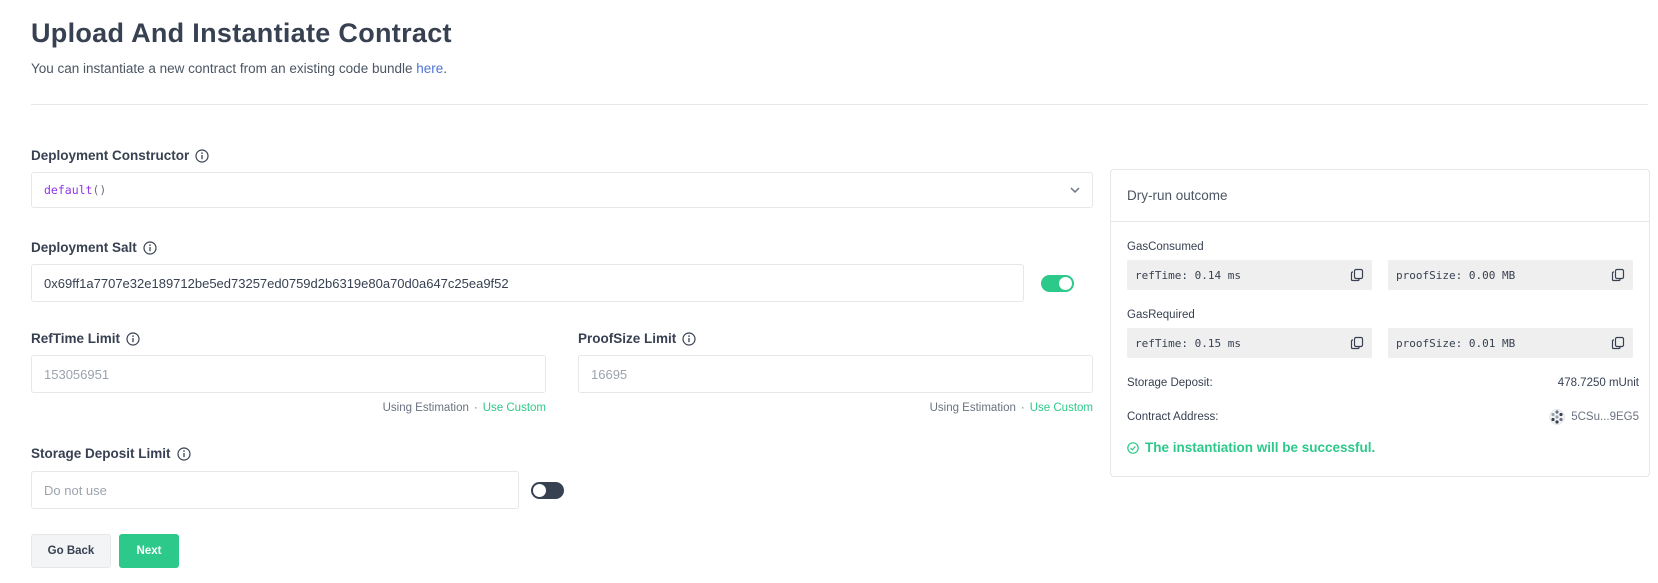 The image size is (1658, 583). What do you see at coordinates (241, 33) in the screenshot?
I see `page-title: Upload And Instantiate Contract` at bounding box center [241, 33].